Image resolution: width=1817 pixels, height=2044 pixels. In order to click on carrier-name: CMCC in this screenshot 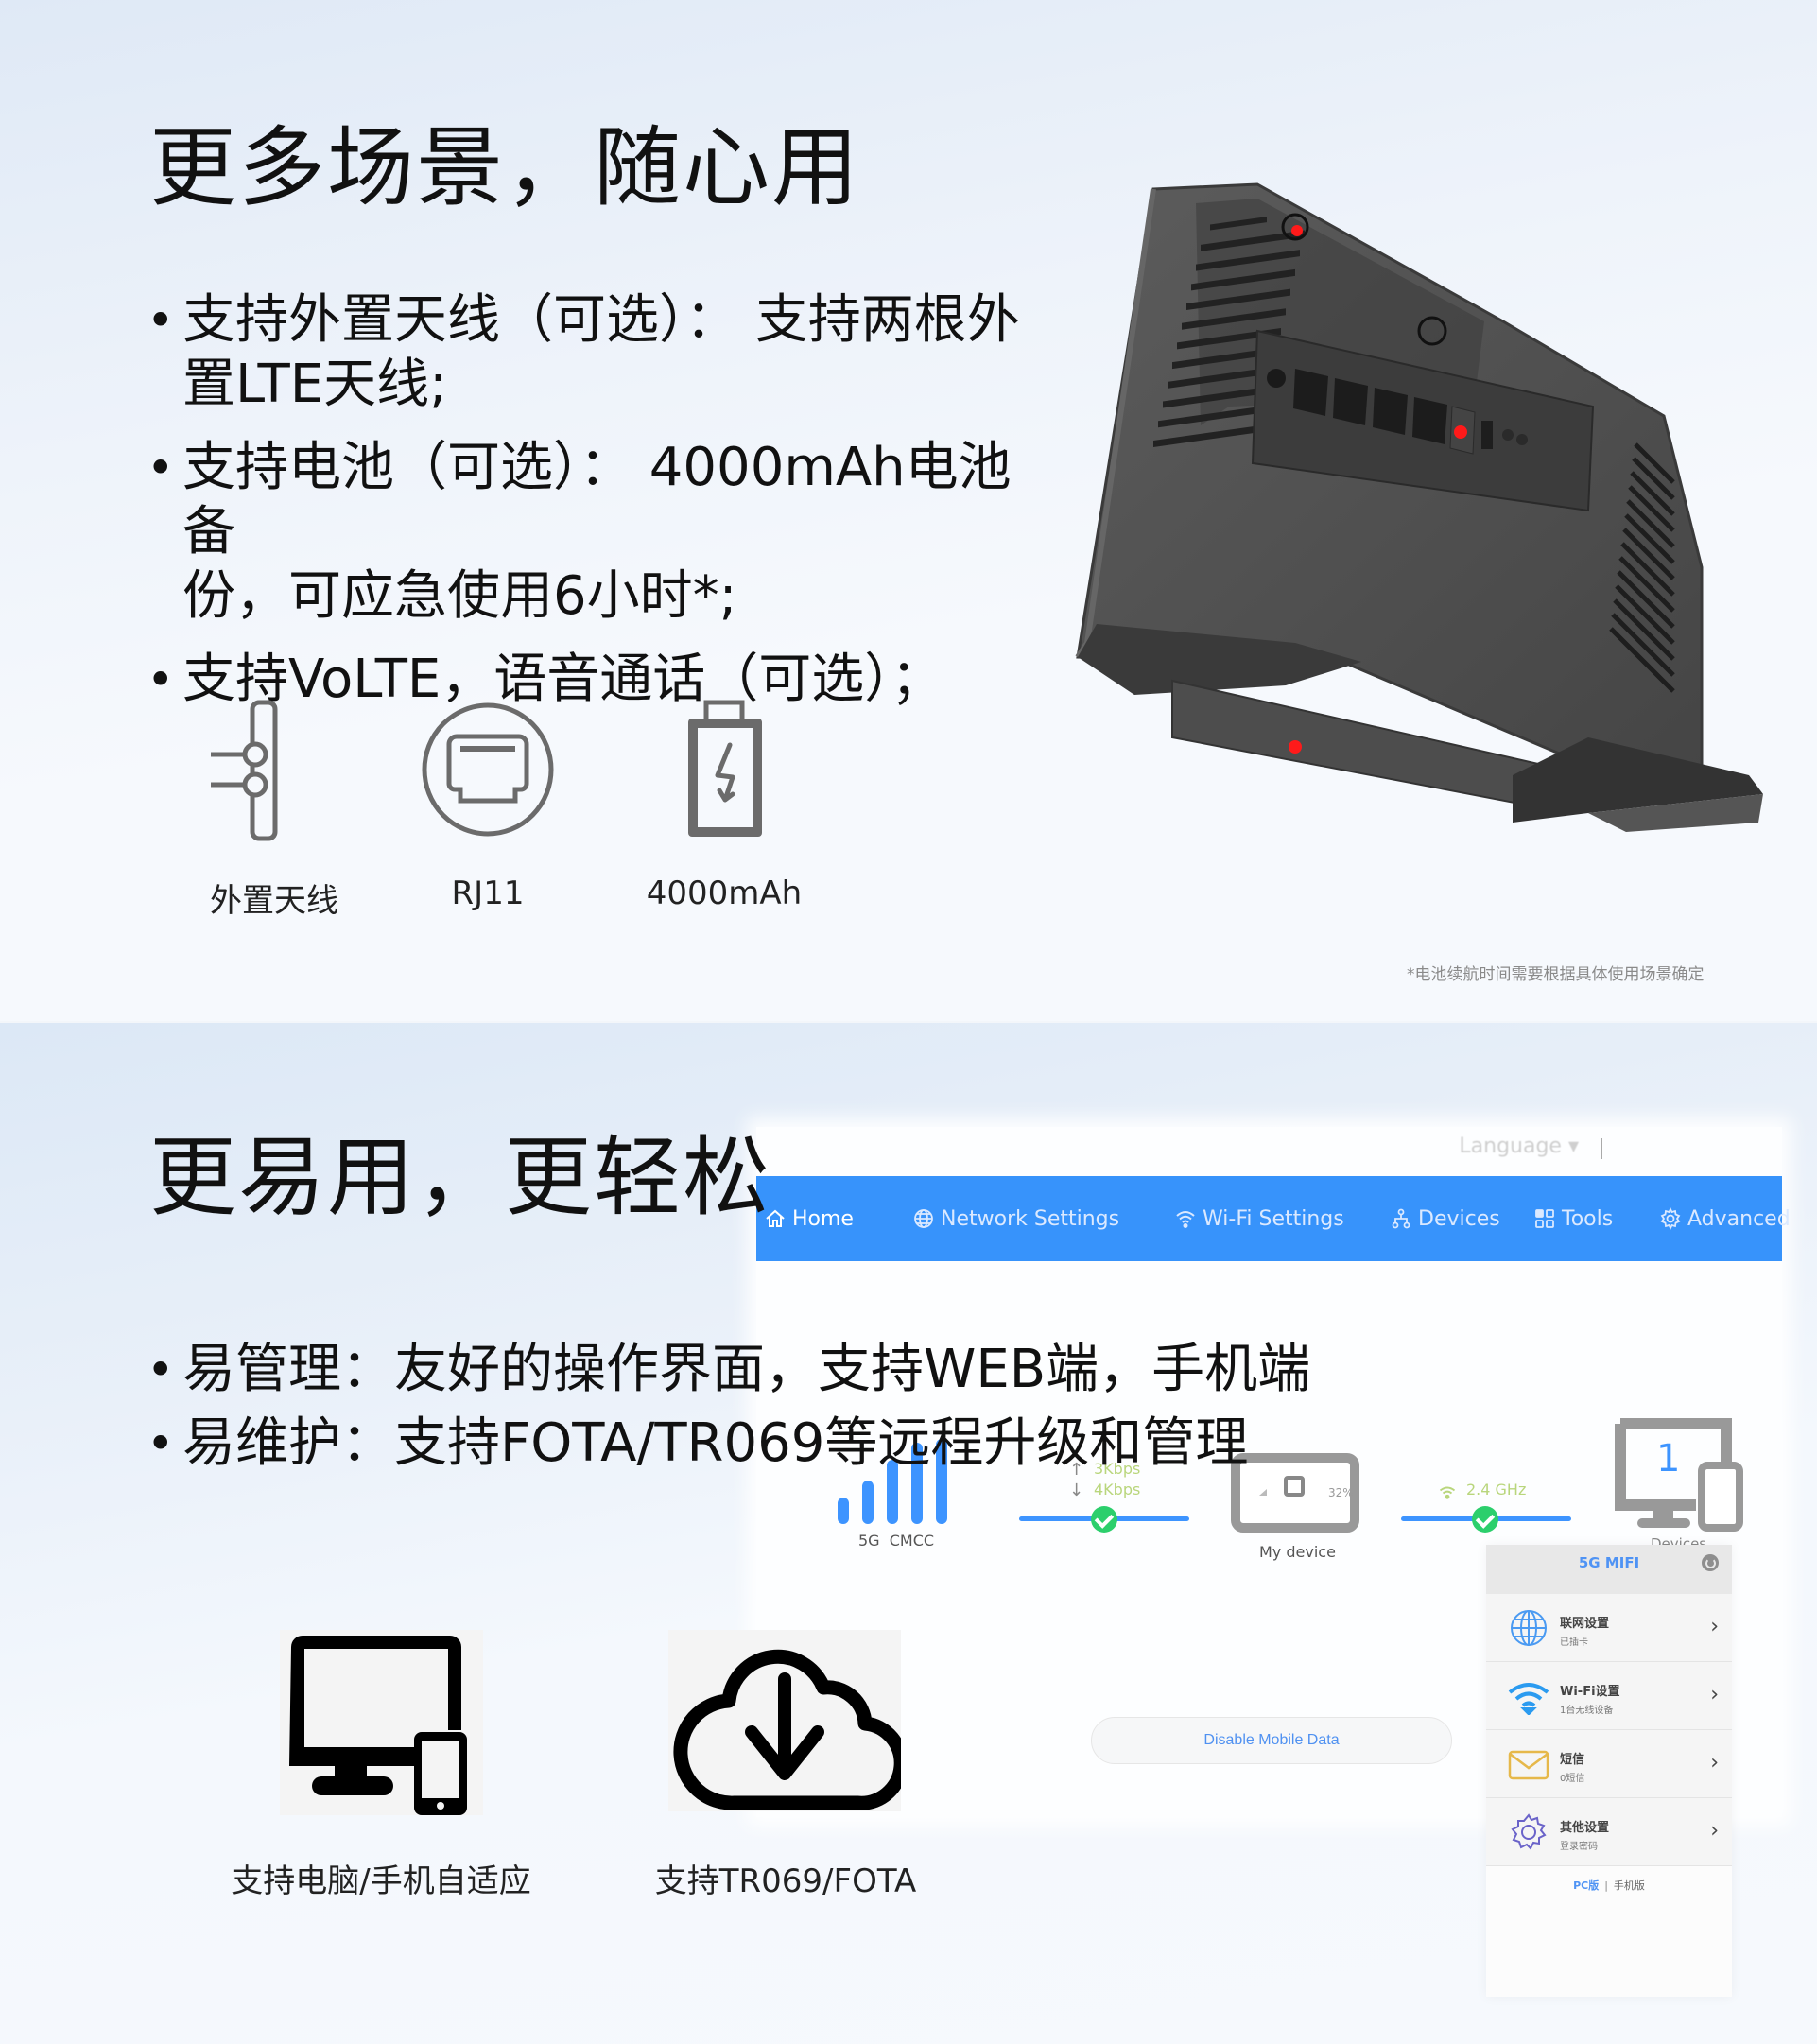, I will do `click(912, 1541)`.